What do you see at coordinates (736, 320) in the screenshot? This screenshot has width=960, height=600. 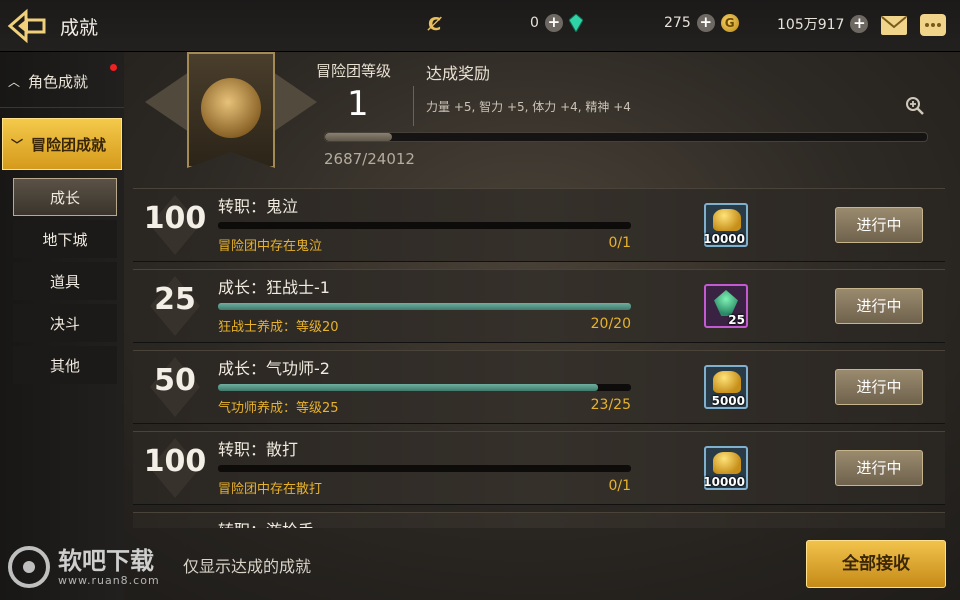 I see `reward-quantity: 25` at bounding box center [736, 320].